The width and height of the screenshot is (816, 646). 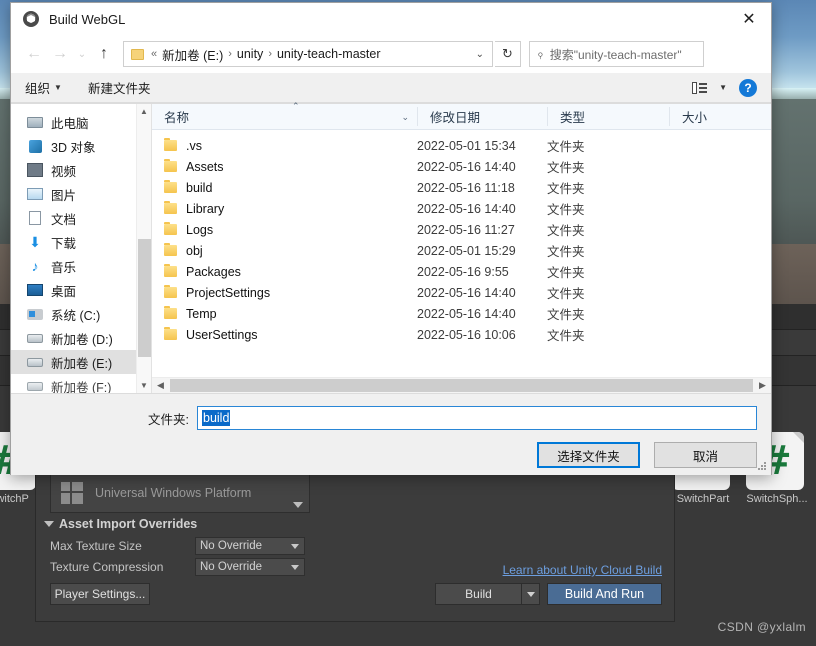 What do you see at coordinates (160, 385) in the screenshot?
I see `scroll-left-icon: ◀` at bounding box center [160, 385].